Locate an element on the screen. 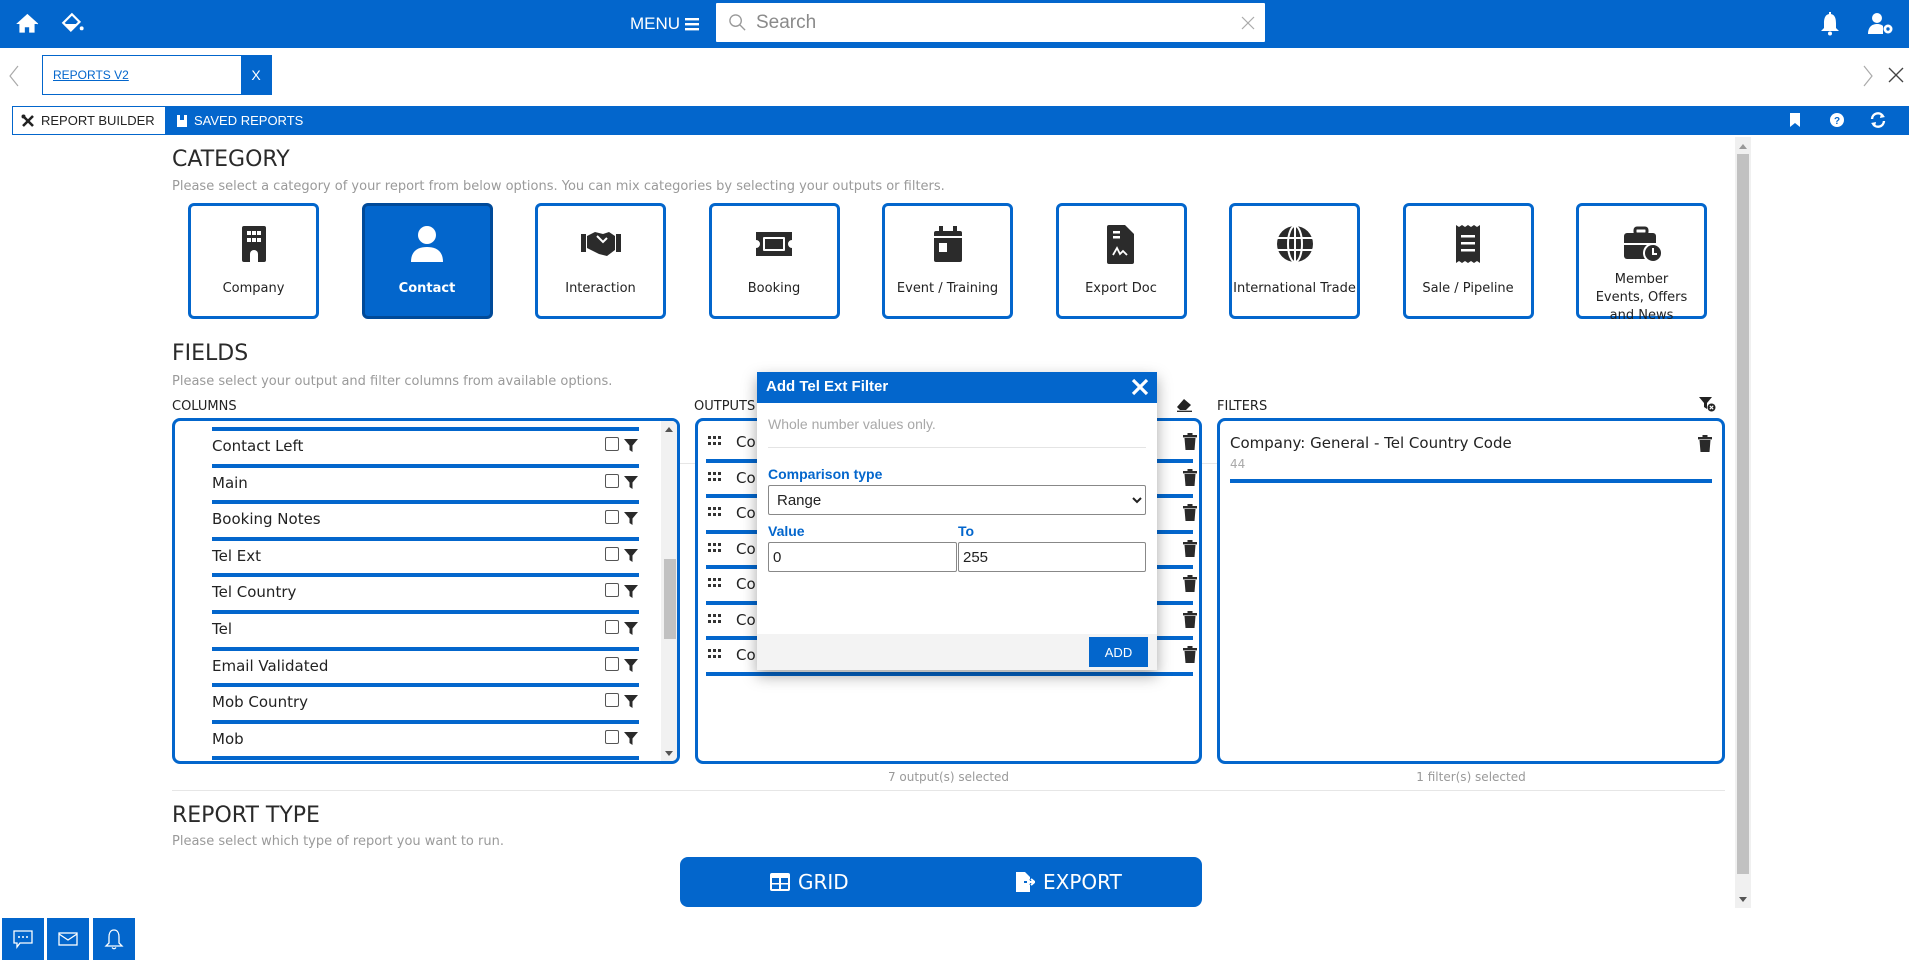 This screenshot has height=963, width=1909. export-button: EXPORT is located at coordinates (1068, 882).